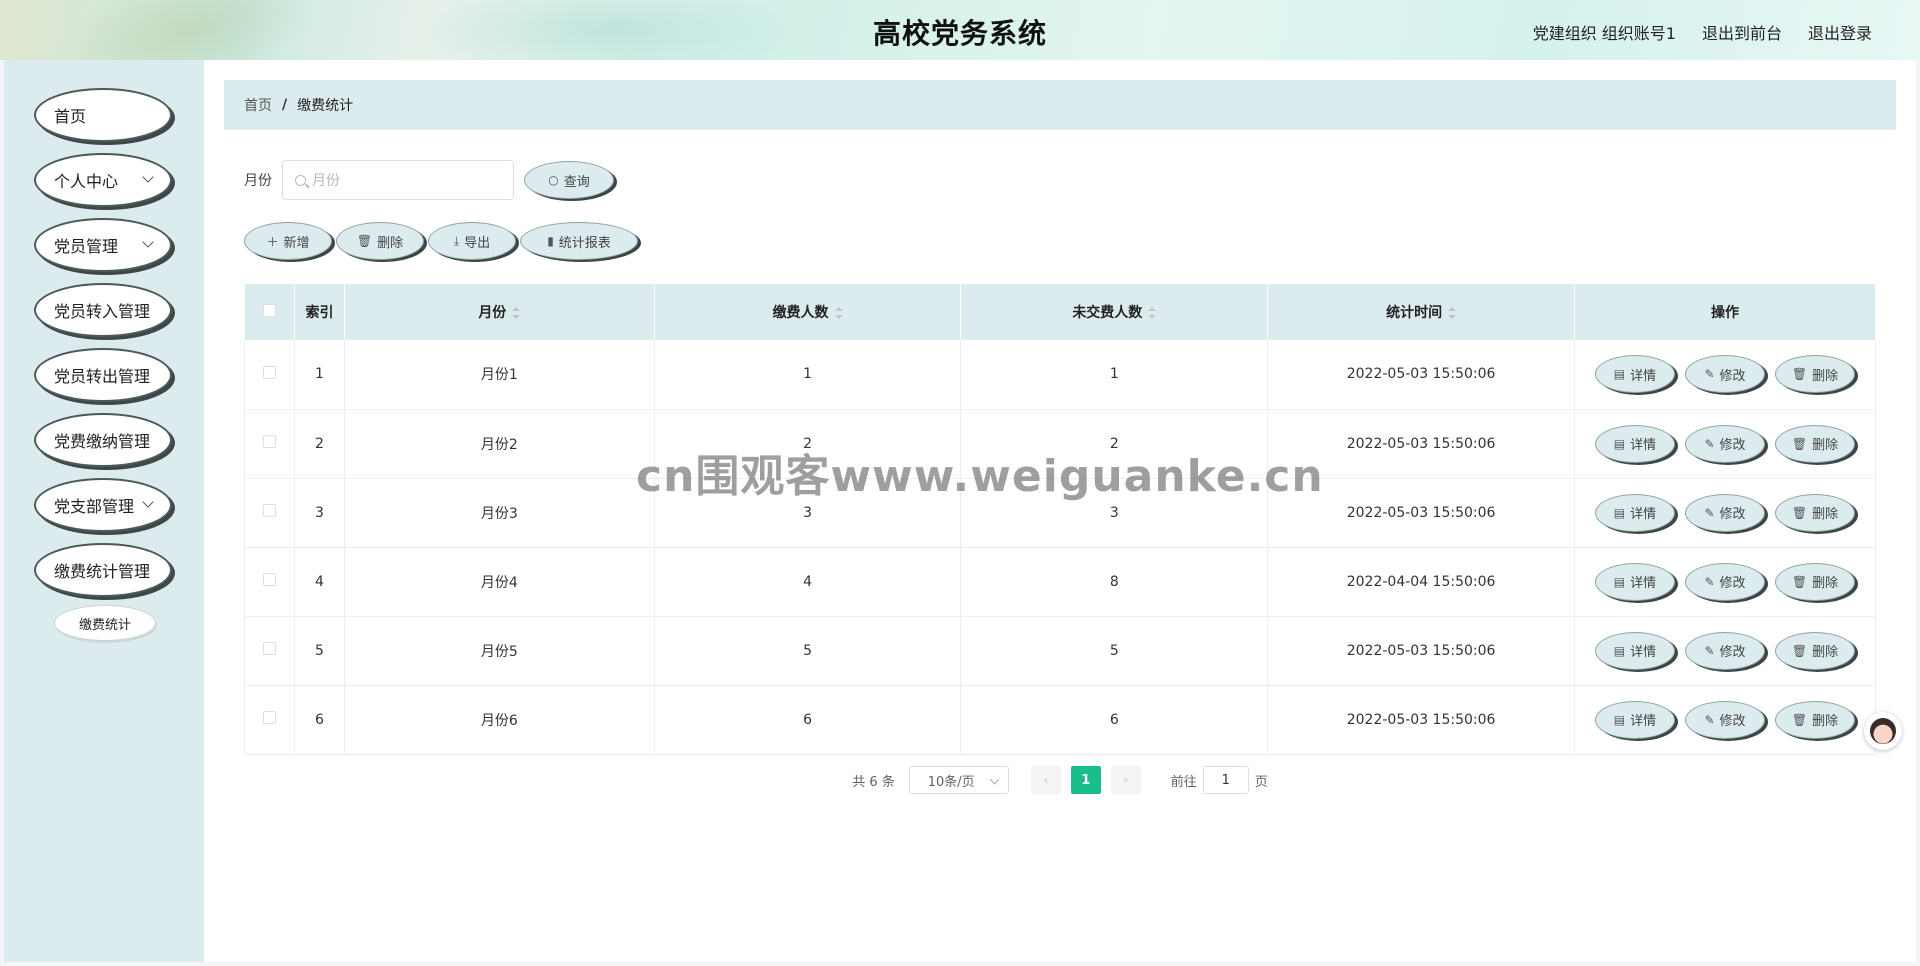  Describe the element at coordinates (398, 180) in the screenshot. I see `month-search-input: 月份` at that location.